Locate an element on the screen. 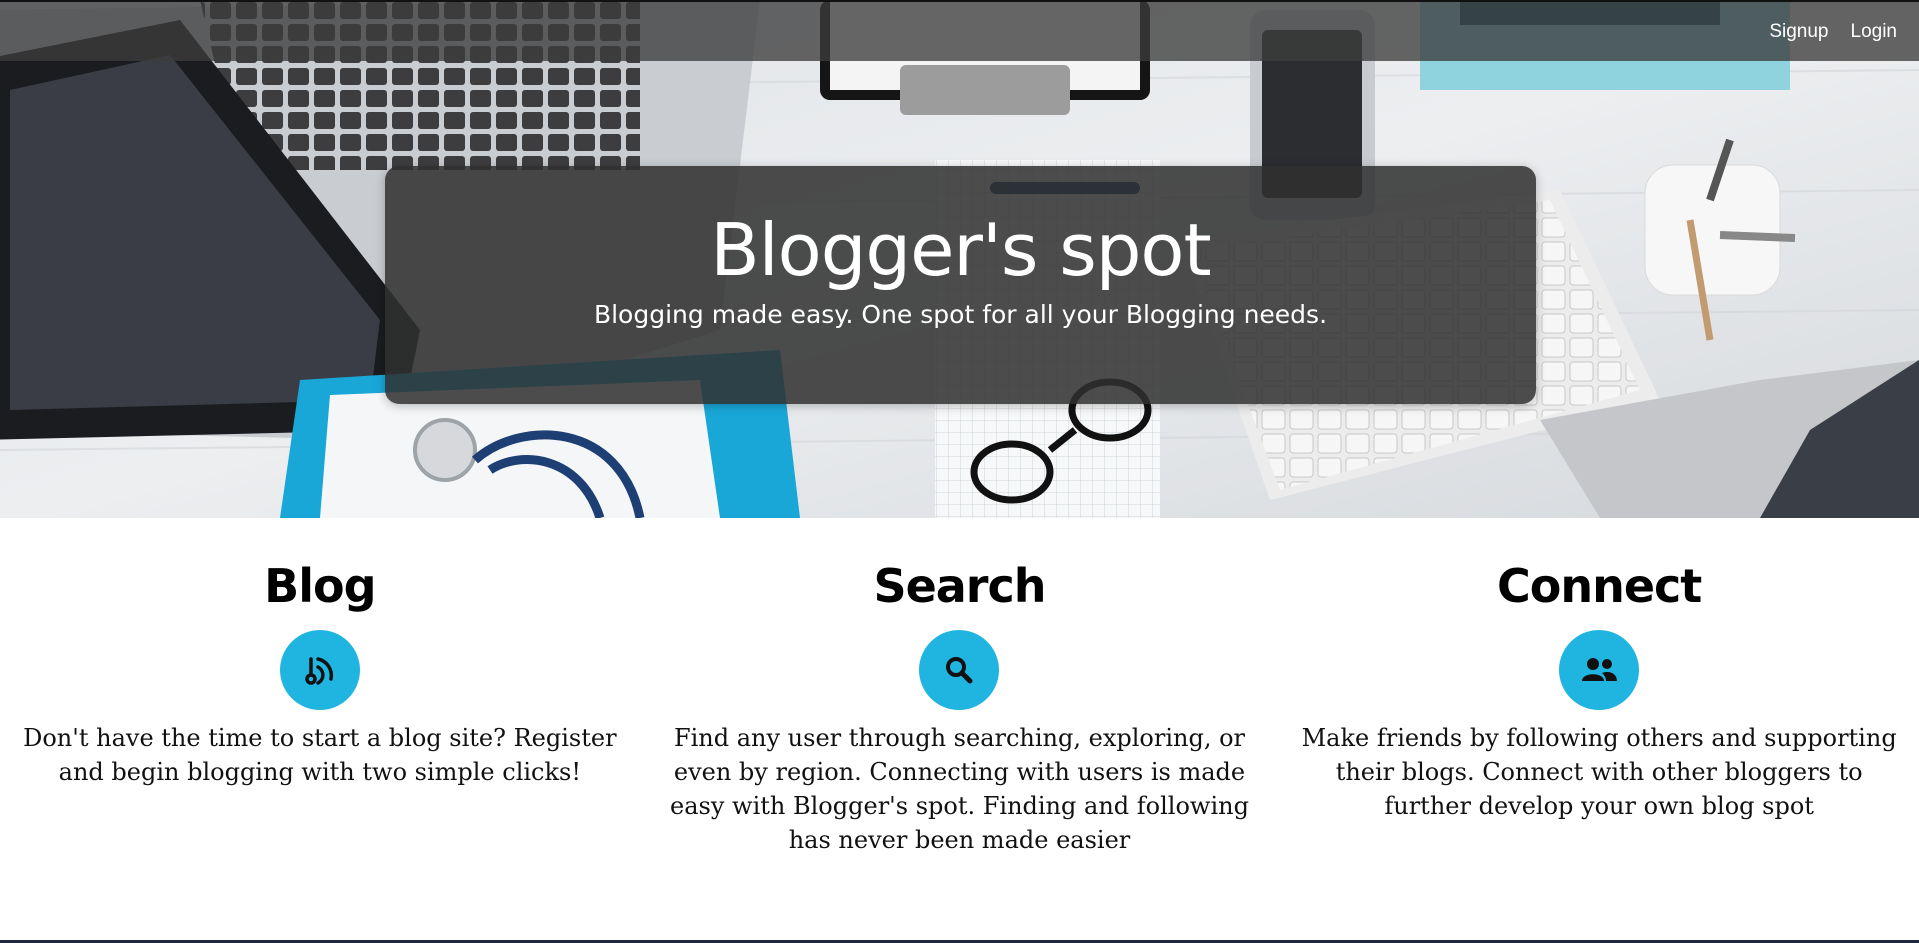 This screenshot has width=1919, height=943. site-title: Blogger's spot is located at coordinates (960, 250).